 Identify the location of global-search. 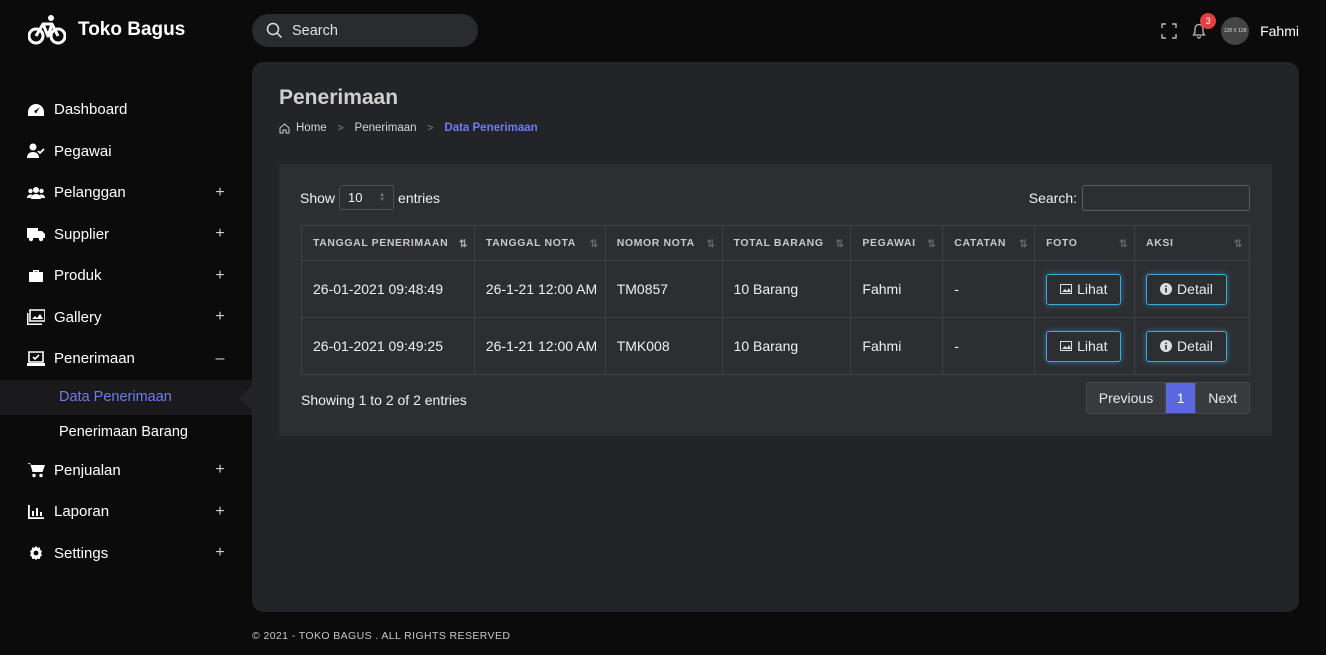
(365, 30).